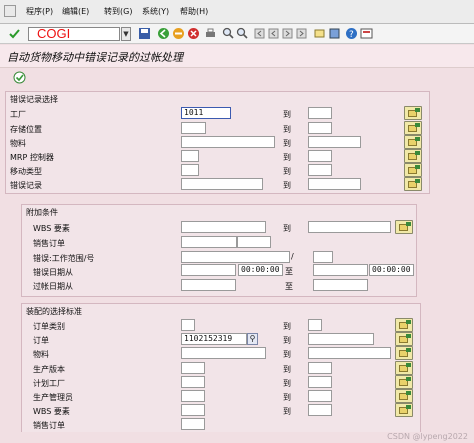 This screenshot has width=474, height=443. What do you see at coordinates (144, 33) in the screenshot?
I see `save-icon` at bounding box center [144, 33].